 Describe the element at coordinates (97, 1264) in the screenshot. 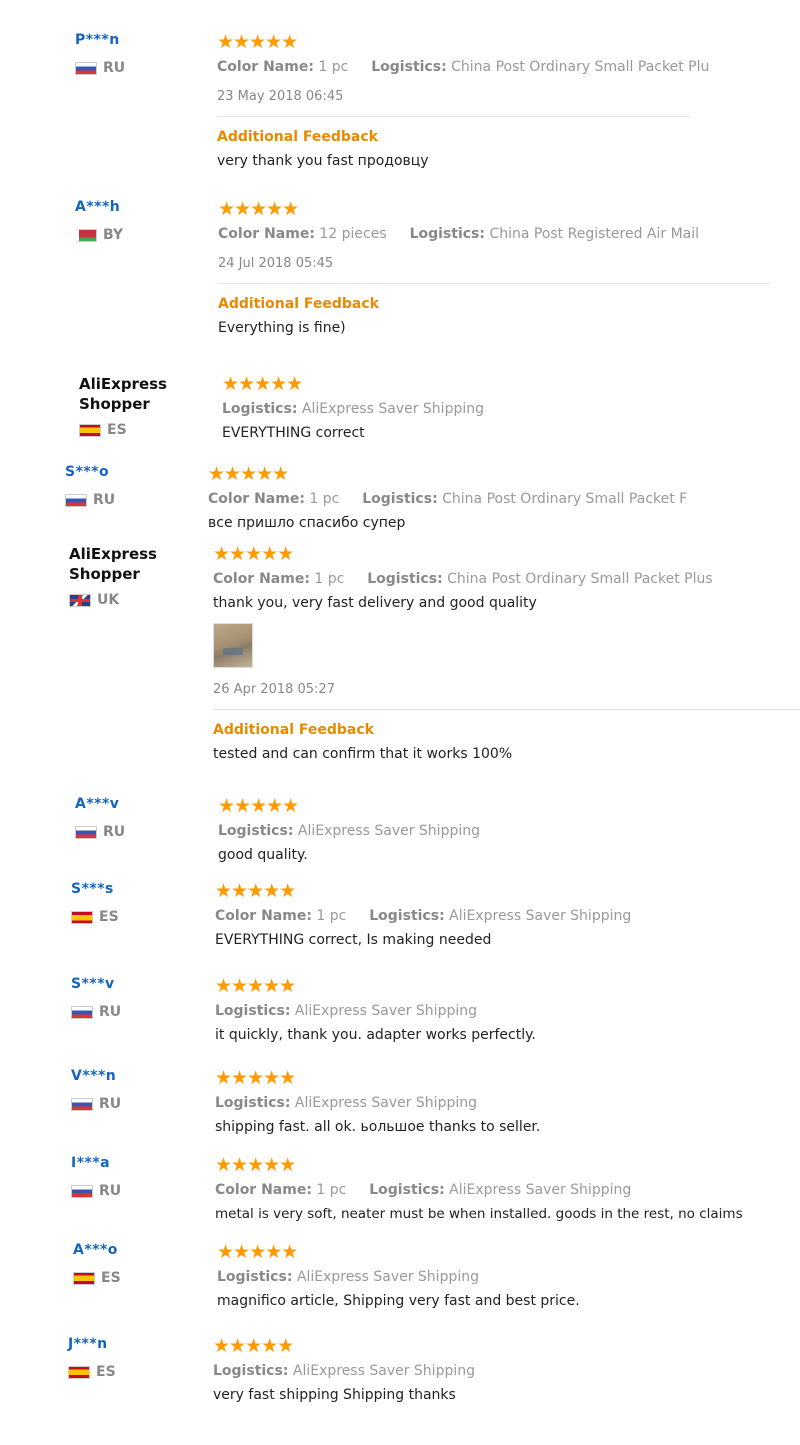

I see `reviewer-info: A***o ES` at that location.